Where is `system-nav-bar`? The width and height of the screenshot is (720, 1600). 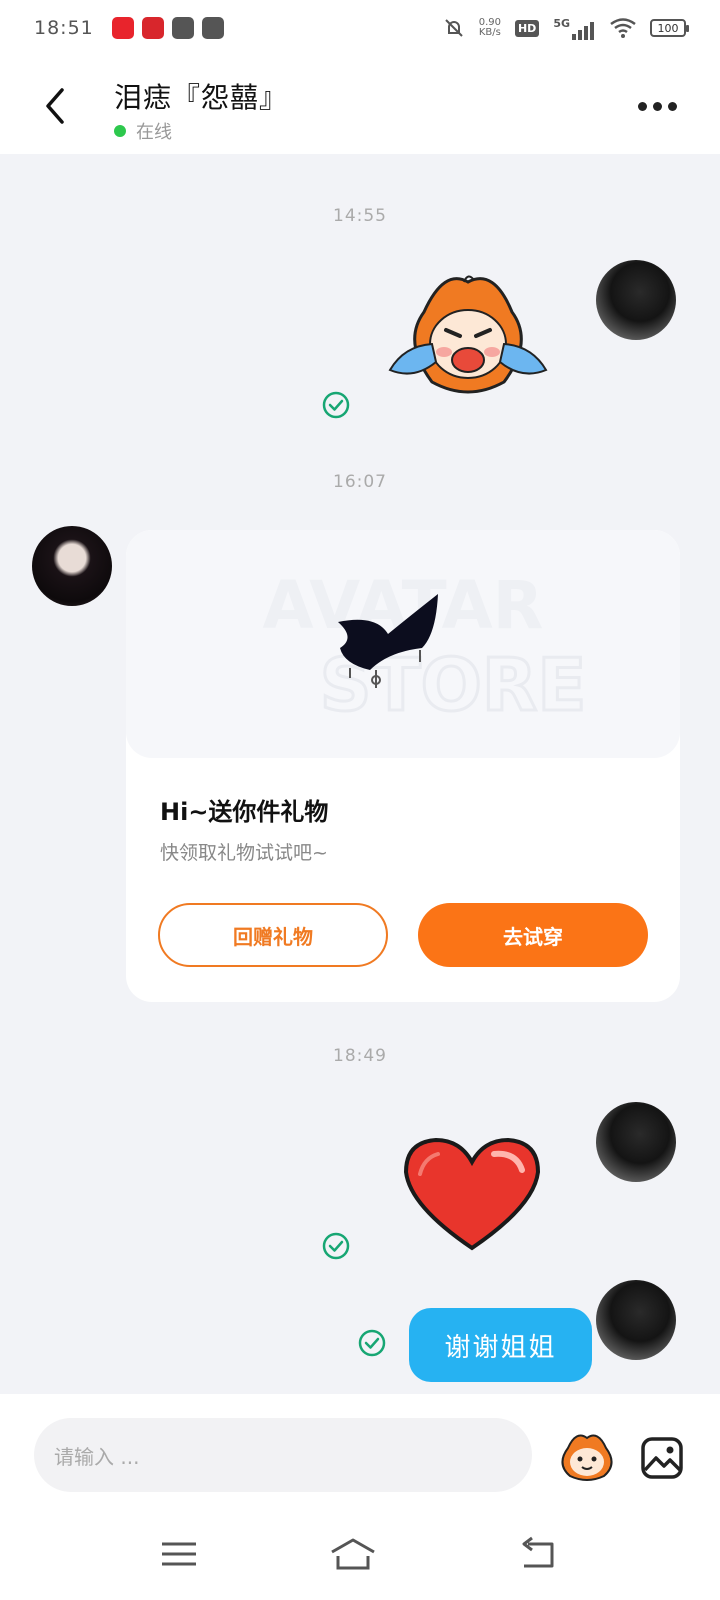 system-nav-bar is located at coordinates (360, 1557).